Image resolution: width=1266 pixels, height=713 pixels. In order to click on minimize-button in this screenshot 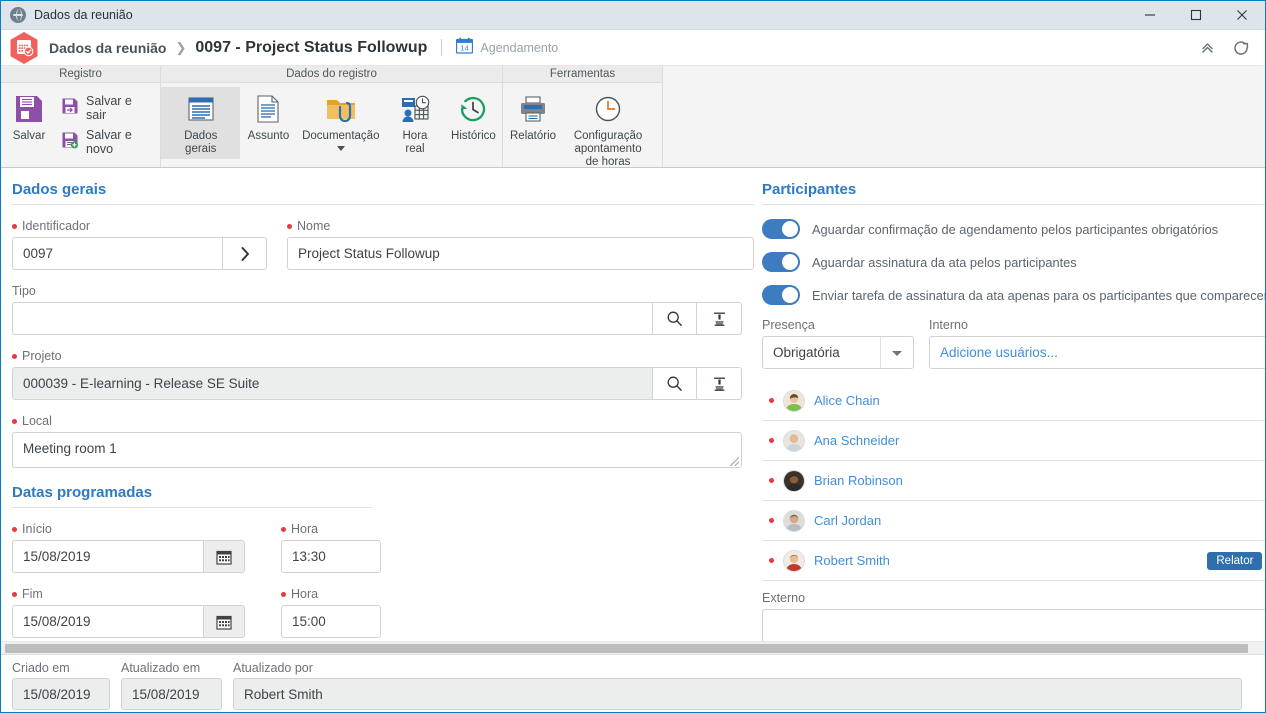, I will do `click(1150, 15)`.